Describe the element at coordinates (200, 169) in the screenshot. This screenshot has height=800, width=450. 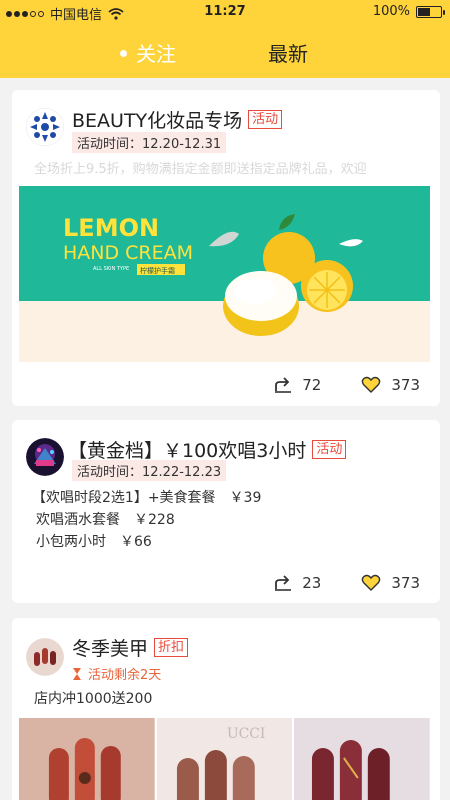
I see `post-description: 全场折上9.5折，购物满指定金额即送指定品牌礼品，欢迎` at that location.